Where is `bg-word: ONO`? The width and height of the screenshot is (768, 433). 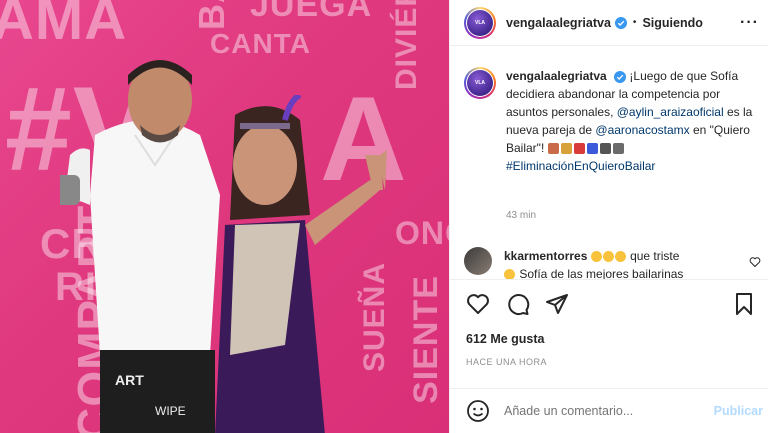
bg-word: ONO is located at coordinates (422, 233).